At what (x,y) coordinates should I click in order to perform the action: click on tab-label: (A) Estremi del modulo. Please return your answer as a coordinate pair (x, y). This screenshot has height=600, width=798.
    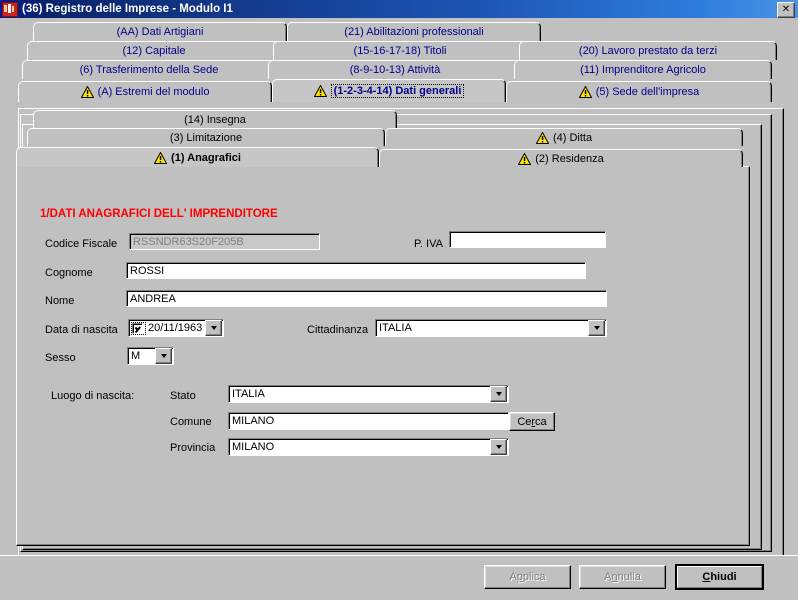
    Looking at the image, I should click on (153, 92).